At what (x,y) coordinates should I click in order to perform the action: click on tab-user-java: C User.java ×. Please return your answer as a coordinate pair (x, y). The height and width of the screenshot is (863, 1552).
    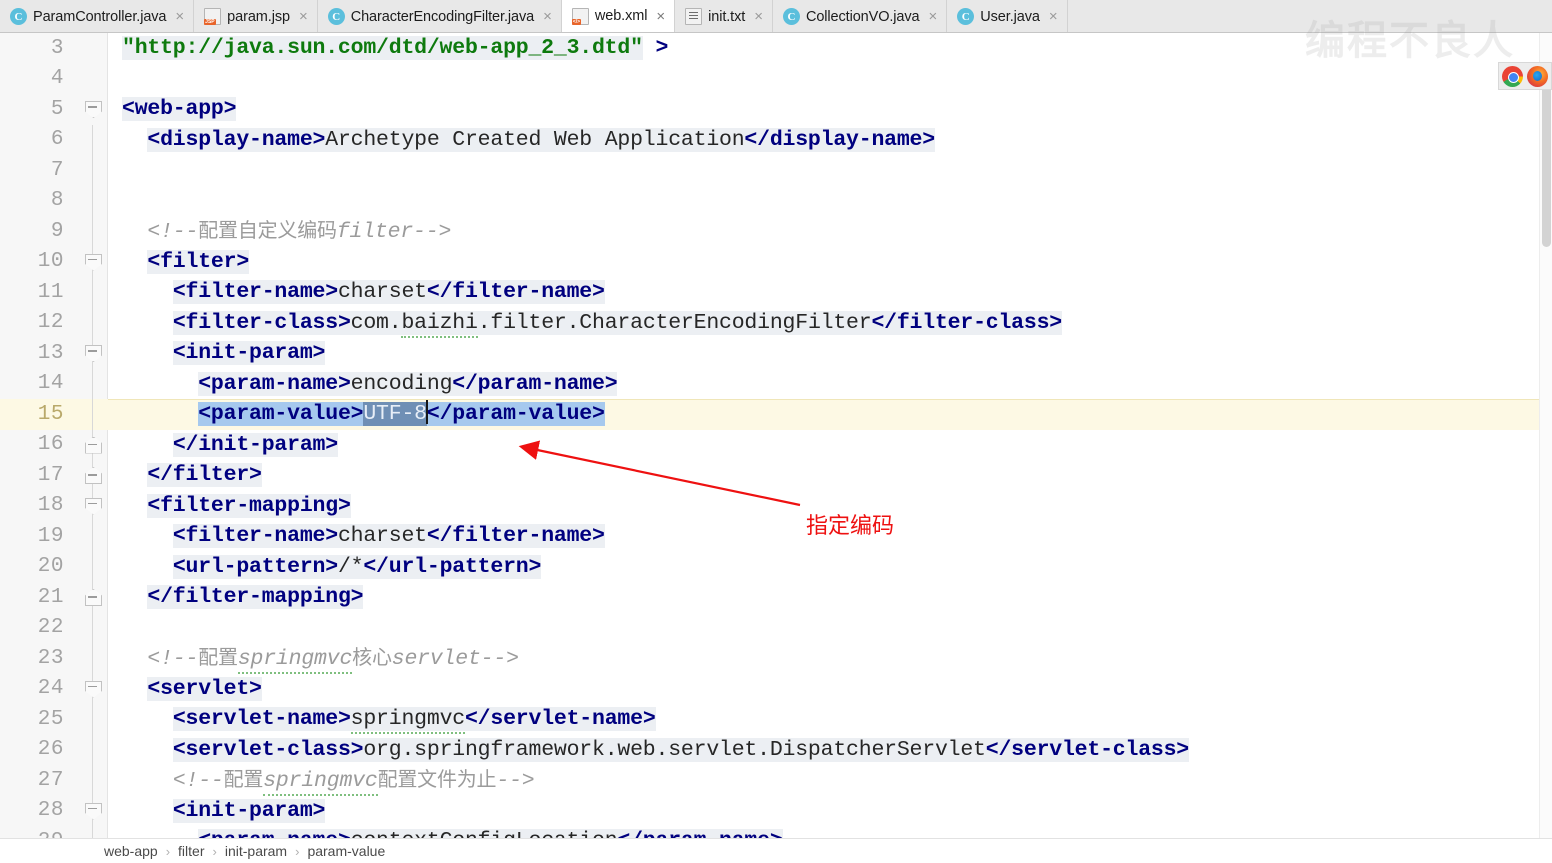
    Looking at the image, I should click on (1007, 16).